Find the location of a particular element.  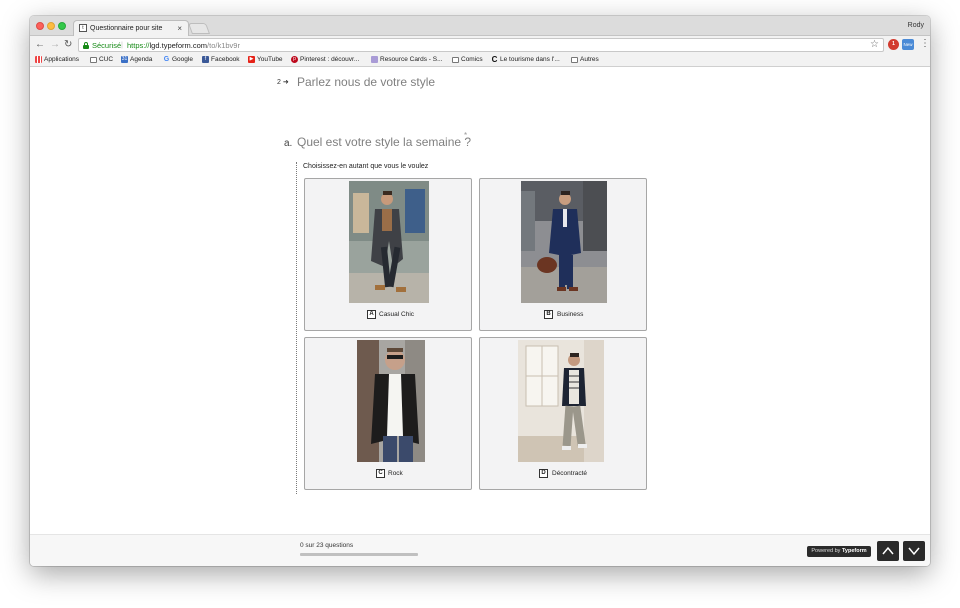

section-title: Parlez nous de votre style is located at coordinates (366, 82).